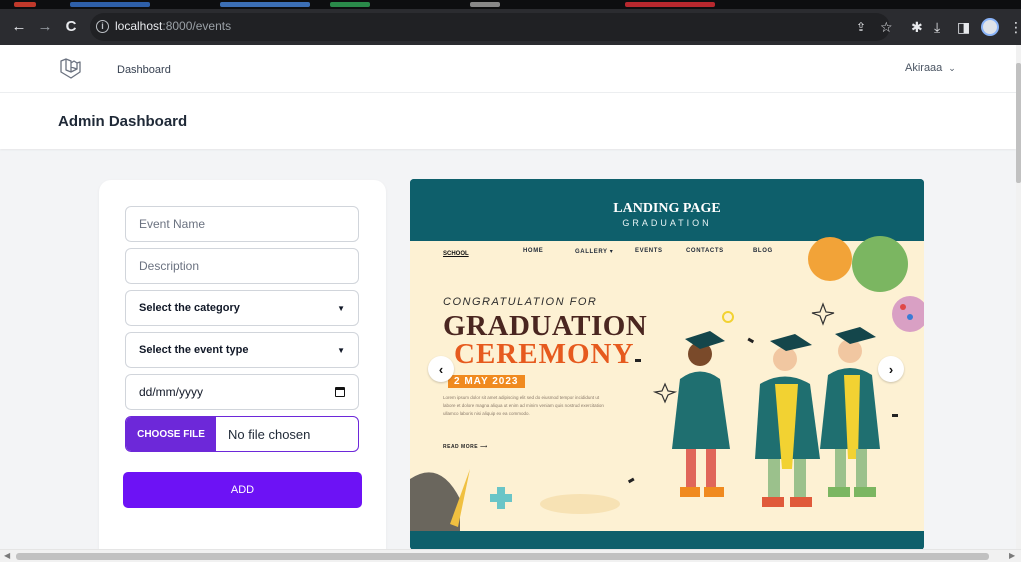 The height and width of the screenshot is (562, 1021). I want to click on top-navbar: Dashboard Akiraaa ⌄, so click(508, 69).